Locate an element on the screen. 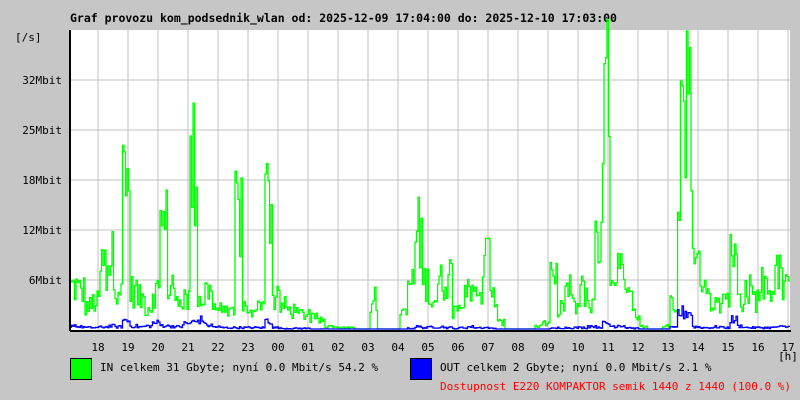  x-tick-label: 02 is located at coordinates (337, 347).